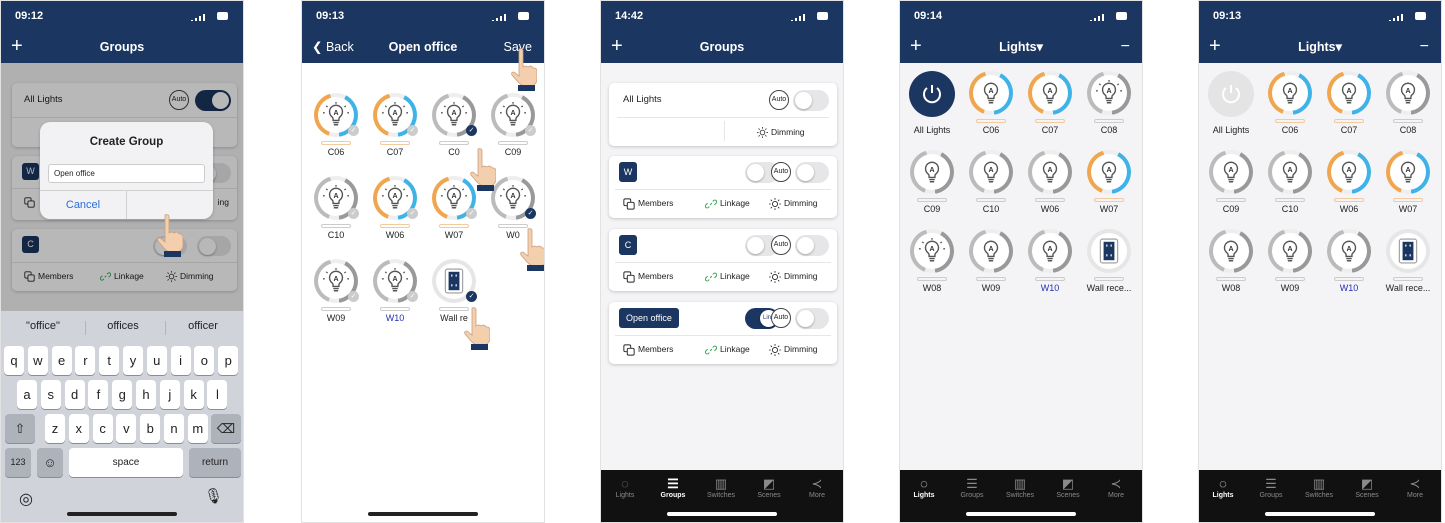 The image size is (1445, 523). Describe the element at coordinates (628, 245) in the screenshot. I see `group-chip: C` at that location.